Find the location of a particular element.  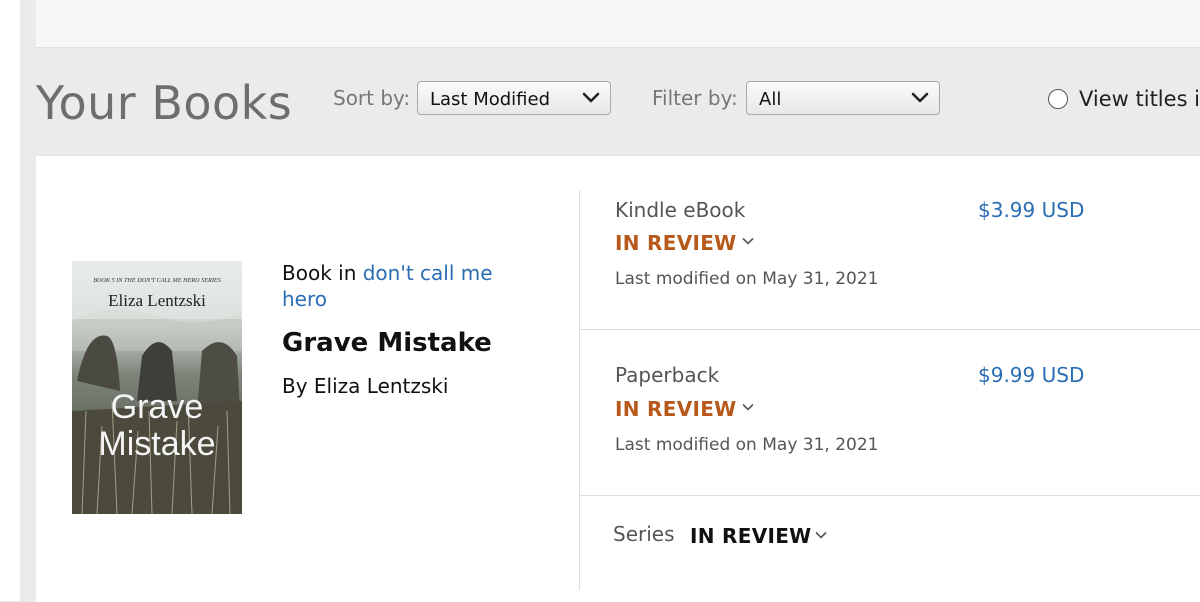

book-author: By Eliza Lentzski is located at coordinates (365, 386).